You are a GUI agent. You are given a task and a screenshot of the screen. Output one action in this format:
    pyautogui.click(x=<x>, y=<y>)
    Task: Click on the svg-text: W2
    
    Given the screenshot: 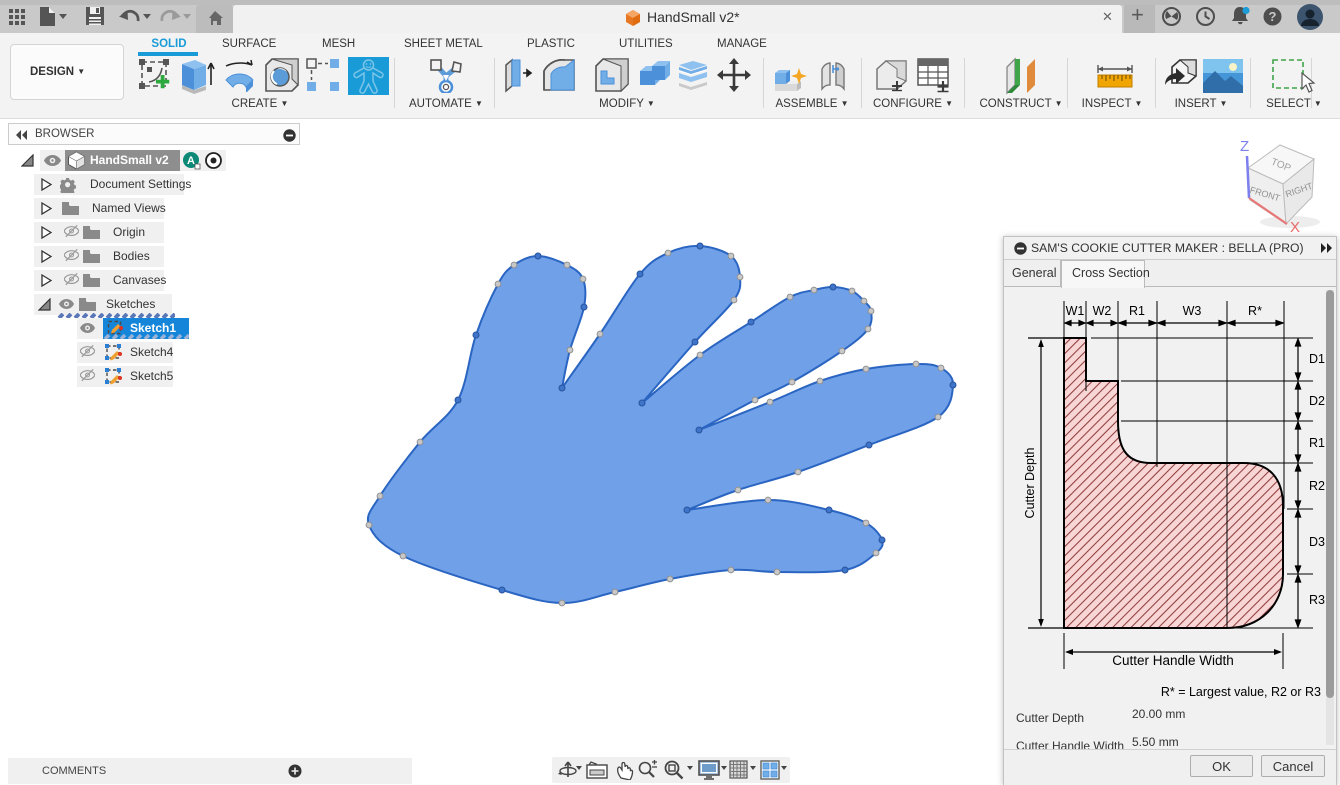 What is the action you would take?
    pyautogui.click(x=1102, y=311)
    